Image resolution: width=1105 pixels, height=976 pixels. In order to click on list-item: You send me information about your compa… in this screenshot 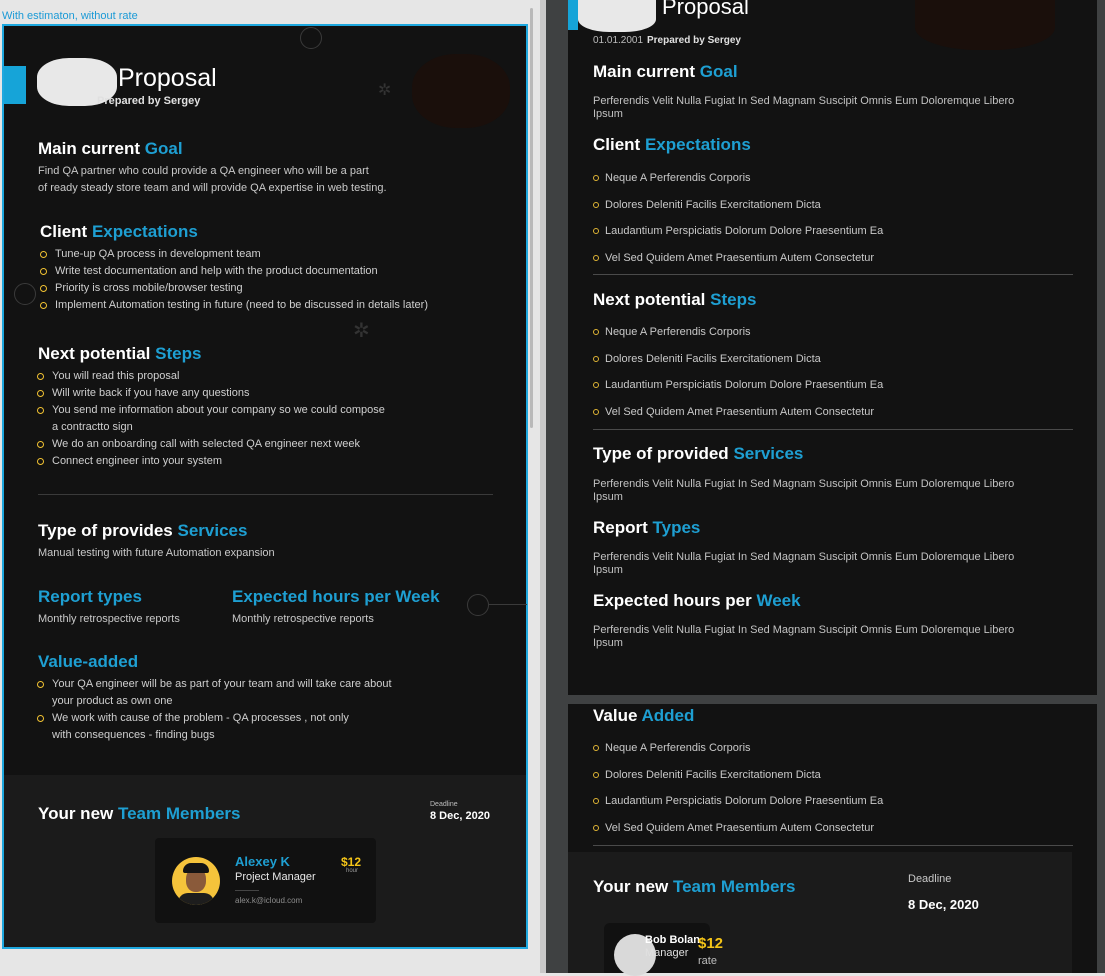, I will do `click(211, 410)`.